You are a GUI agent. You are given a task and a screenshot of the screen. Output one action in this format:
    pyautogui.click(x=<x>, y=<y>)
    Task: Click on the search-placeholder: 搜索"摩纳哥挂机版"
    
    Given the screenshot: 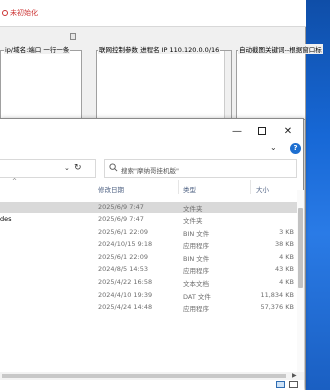 What is the action you would take?
    pyautogui.click(x=150, y=171)
    